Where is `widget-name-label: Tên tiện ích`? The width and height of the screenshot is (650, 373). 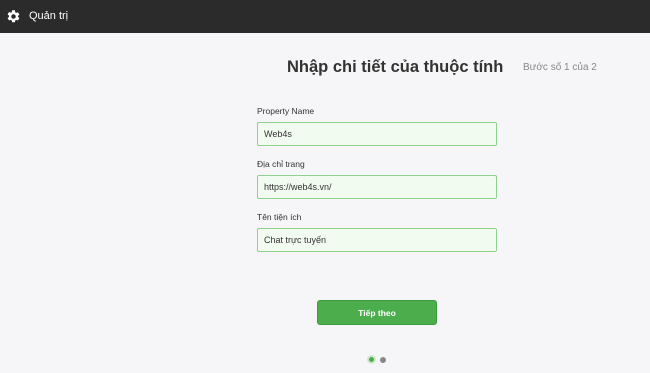
widget-name-label: Tên tiện ích is located at coordinates (279, 217).